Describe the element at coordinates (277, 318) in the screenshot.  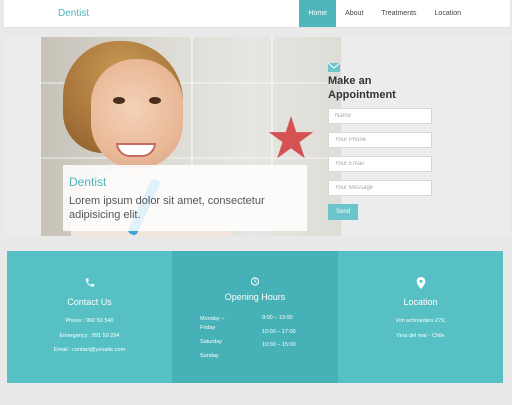
I see `hours-time: 9:00 – 13:00` at that location.